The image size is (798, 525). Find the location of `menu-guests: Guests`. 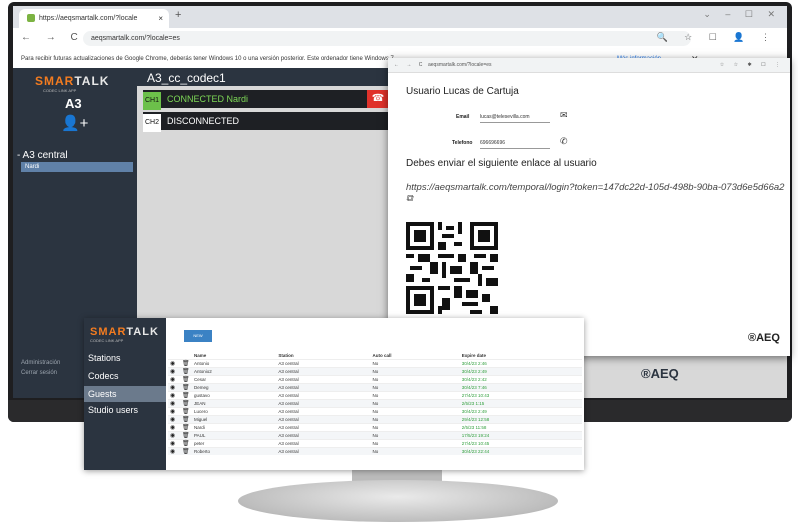

menu-guests: Guests is located at coordinates (125, 394).